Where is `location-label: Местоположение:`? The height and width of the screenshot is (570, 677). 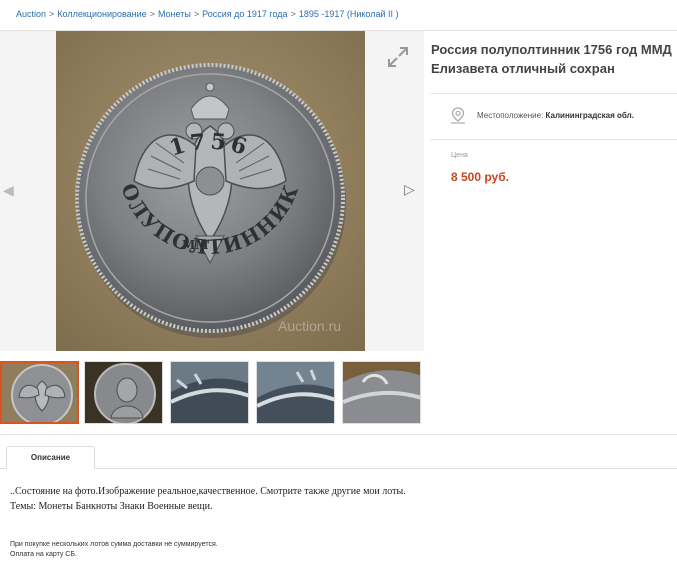 location-label: Местоположение: is located at coordinates (510, 115).